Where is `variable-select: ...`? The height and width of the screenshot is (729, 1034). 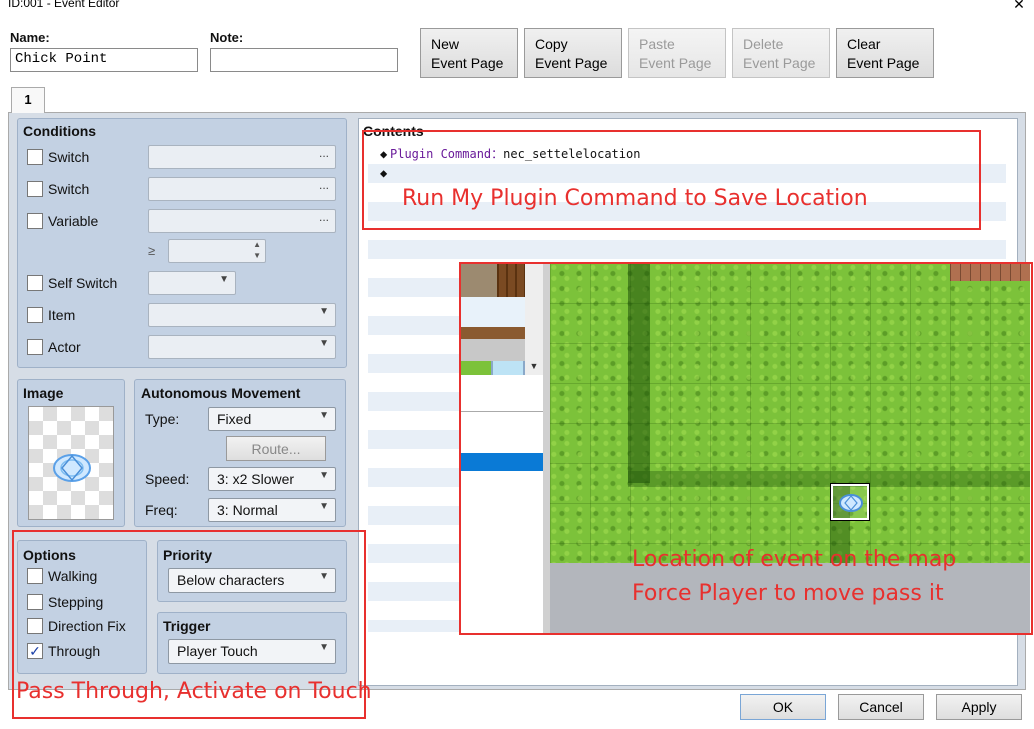 variable-select: ... is located at coordinates (242, 221).